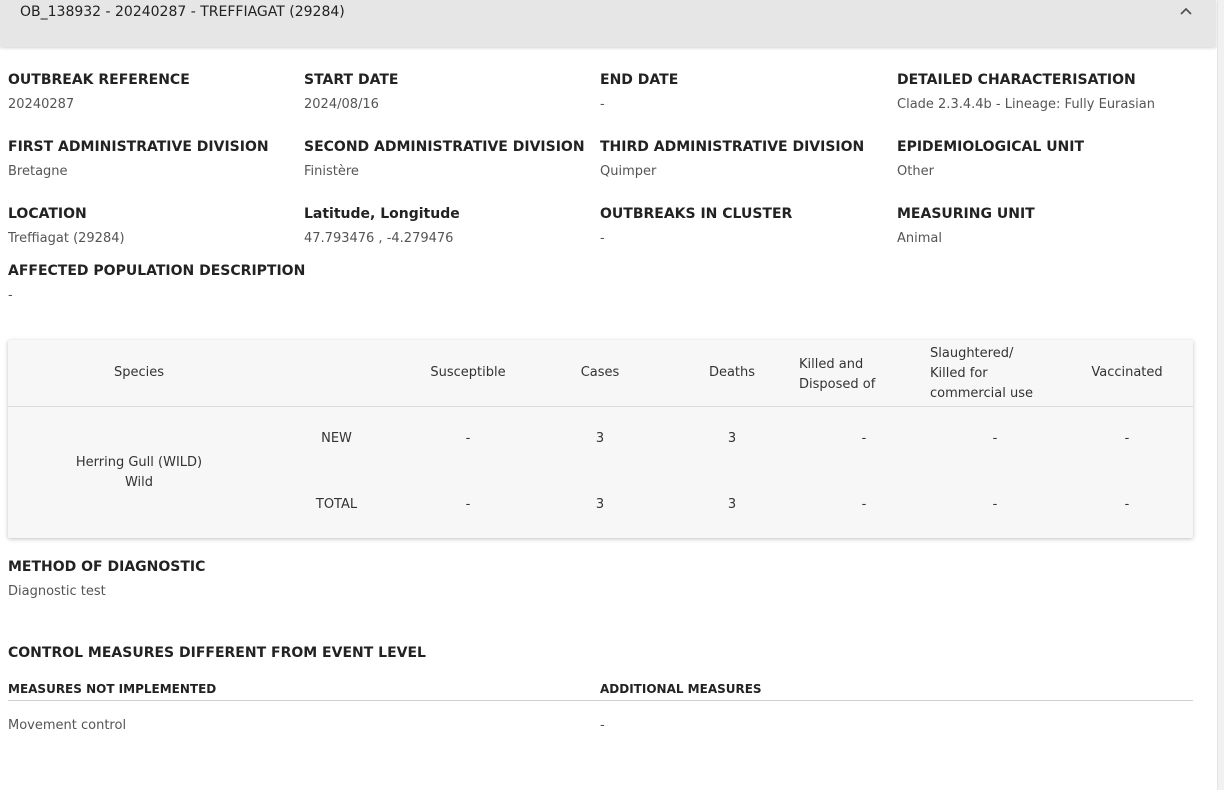 This screenshot has width=1224, height=790. I want to click on field-outbreak-reference: OUTBREAK REFERENCE 20240287, so click(153, 92).